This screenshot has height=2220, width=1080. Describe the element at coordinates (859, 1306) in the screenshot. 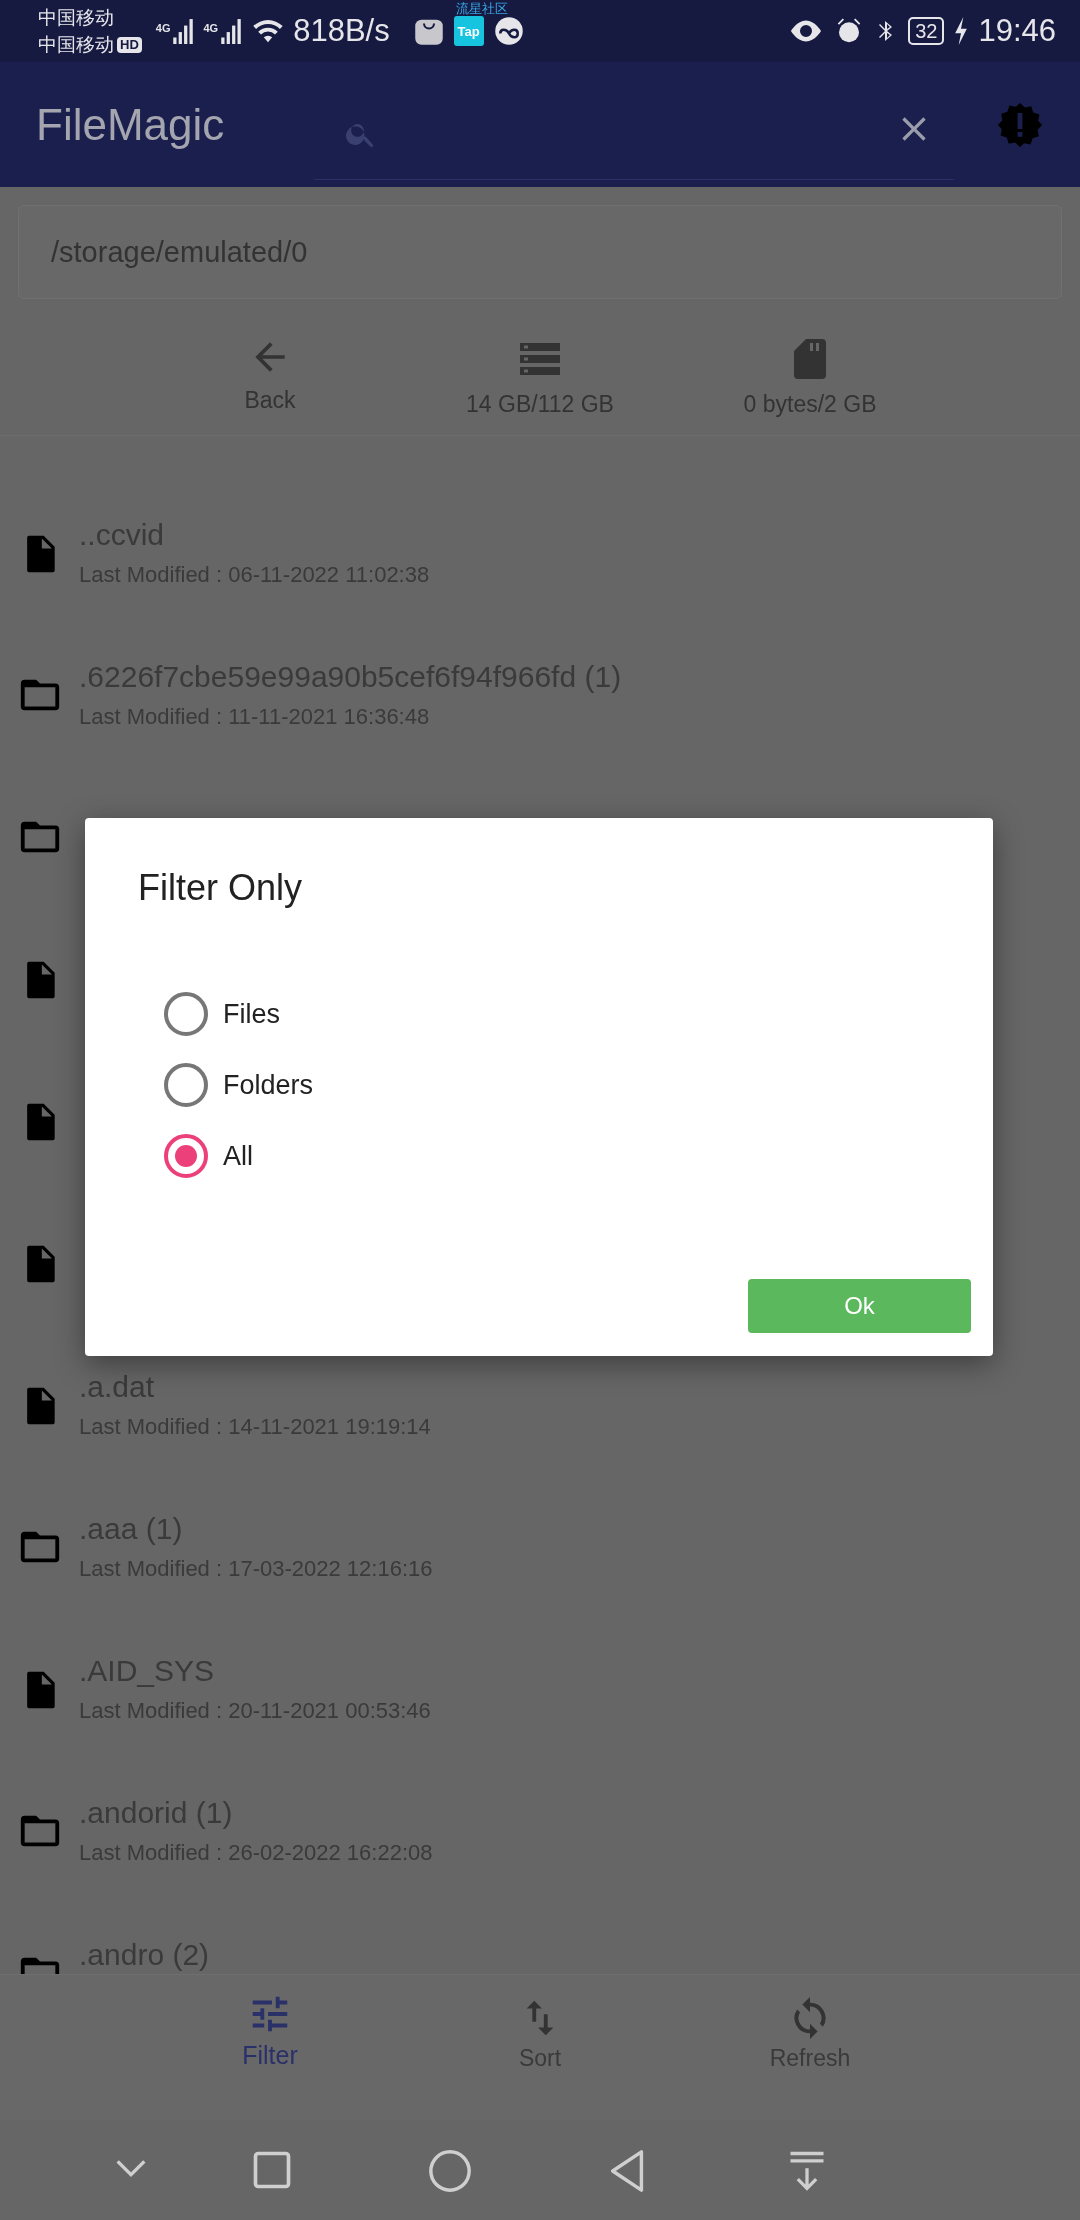

I see `ok-button: Ok` at that location.